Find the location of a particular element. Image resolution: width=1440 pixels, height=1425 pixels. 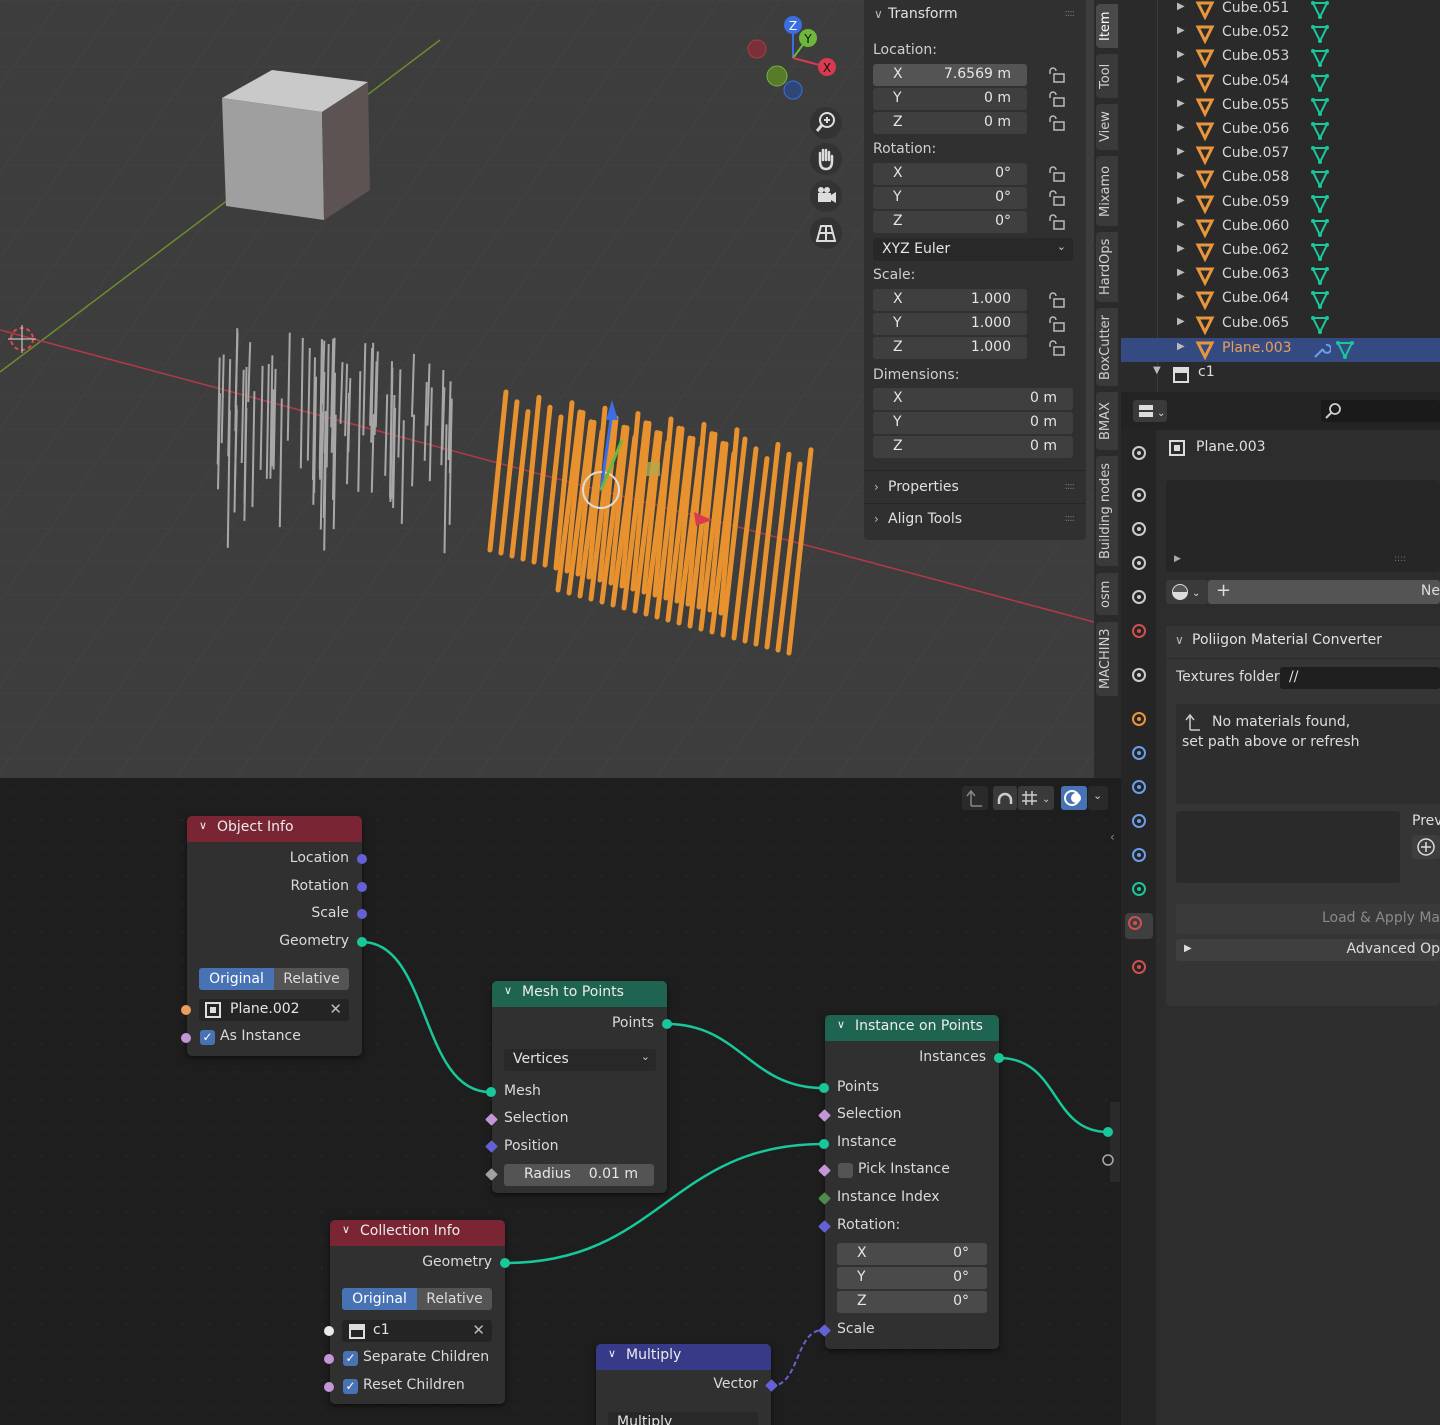

scale-socket is located at coordinates (362, 914).